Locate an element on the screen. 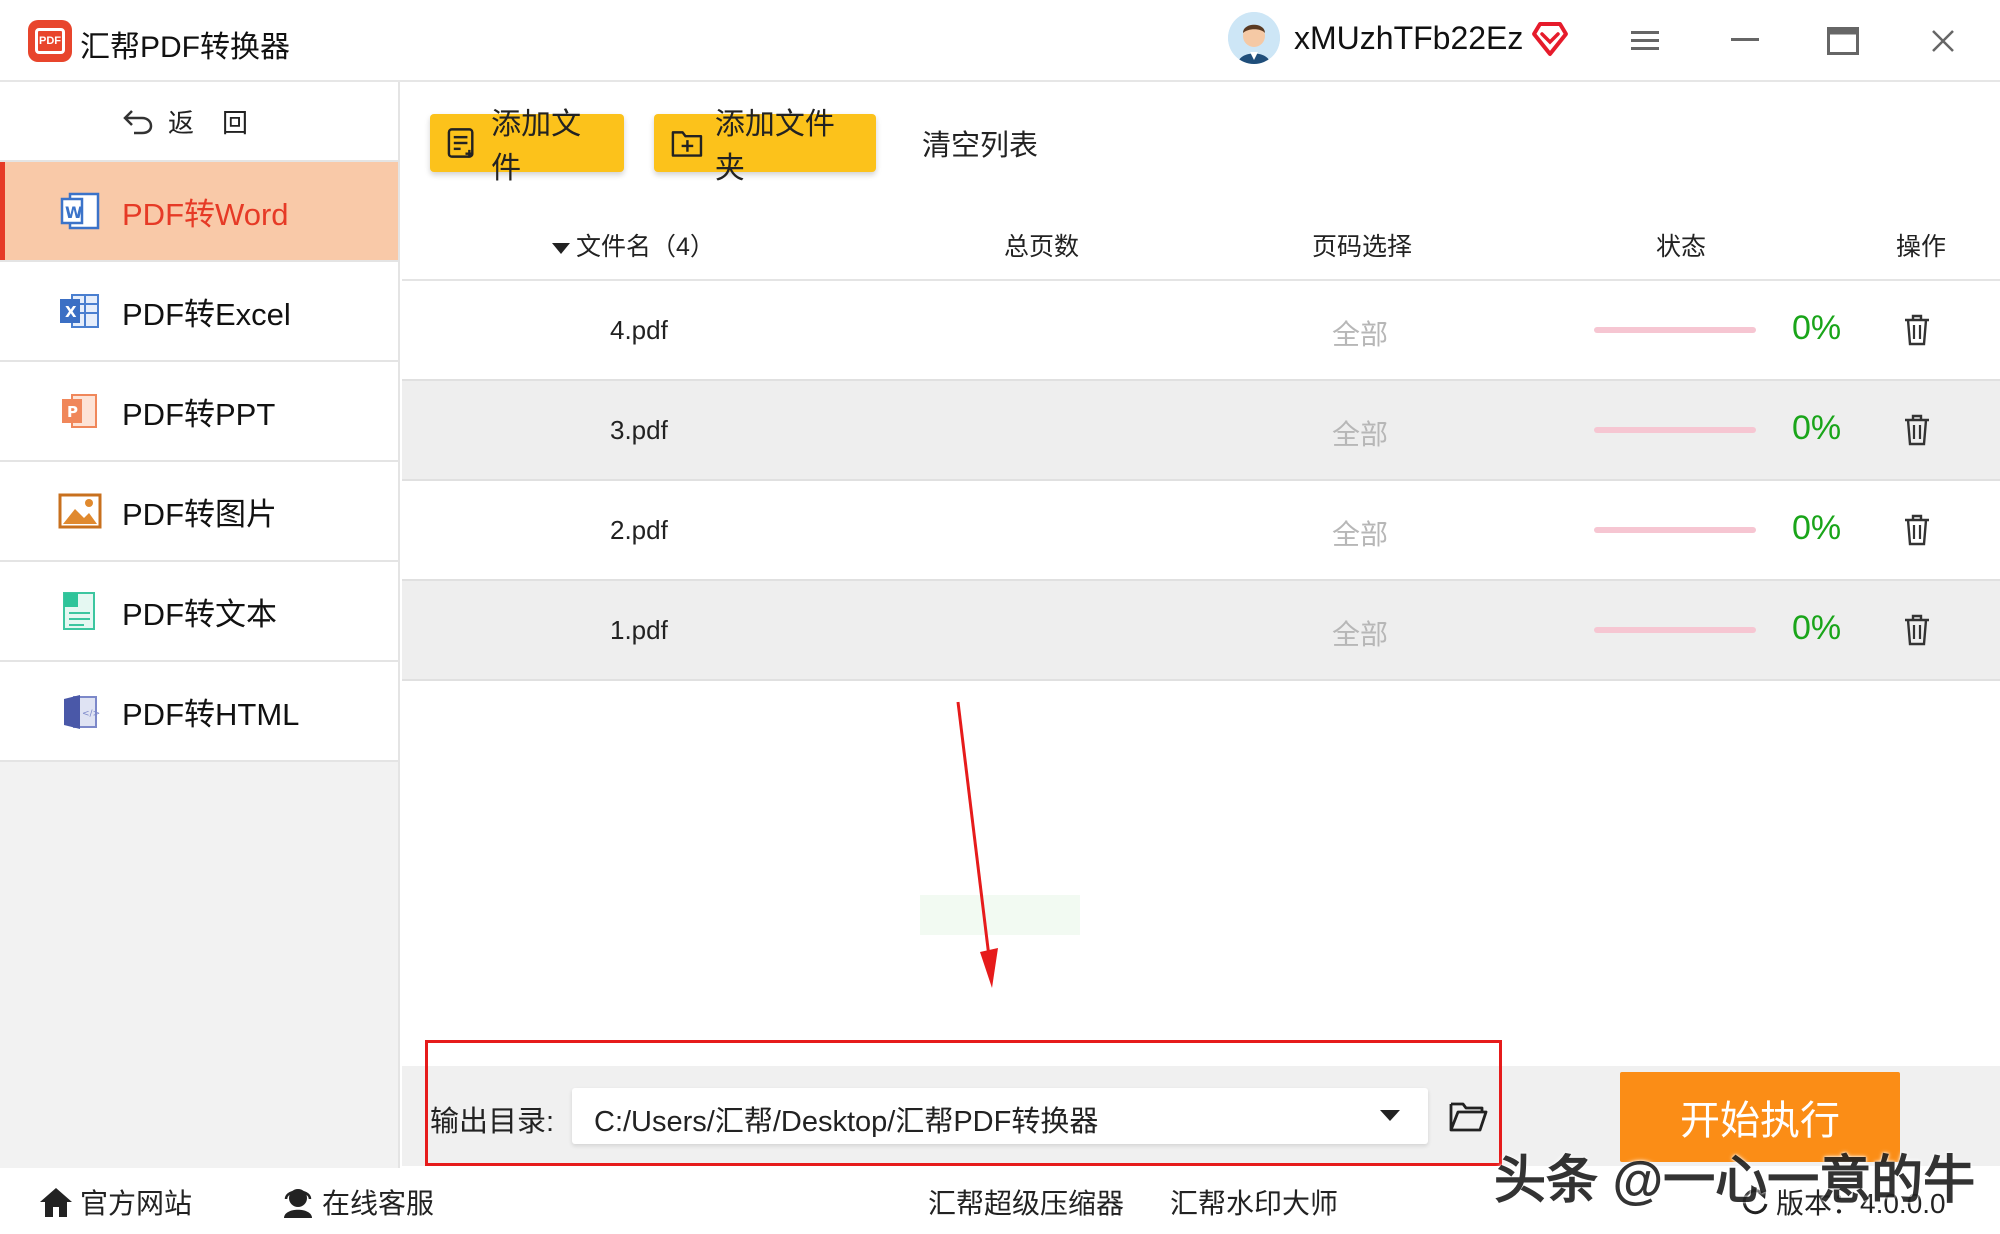 This screenshot has height=1234, width=2000. file-name: 2.pdf is located at coordinates (639, 530).